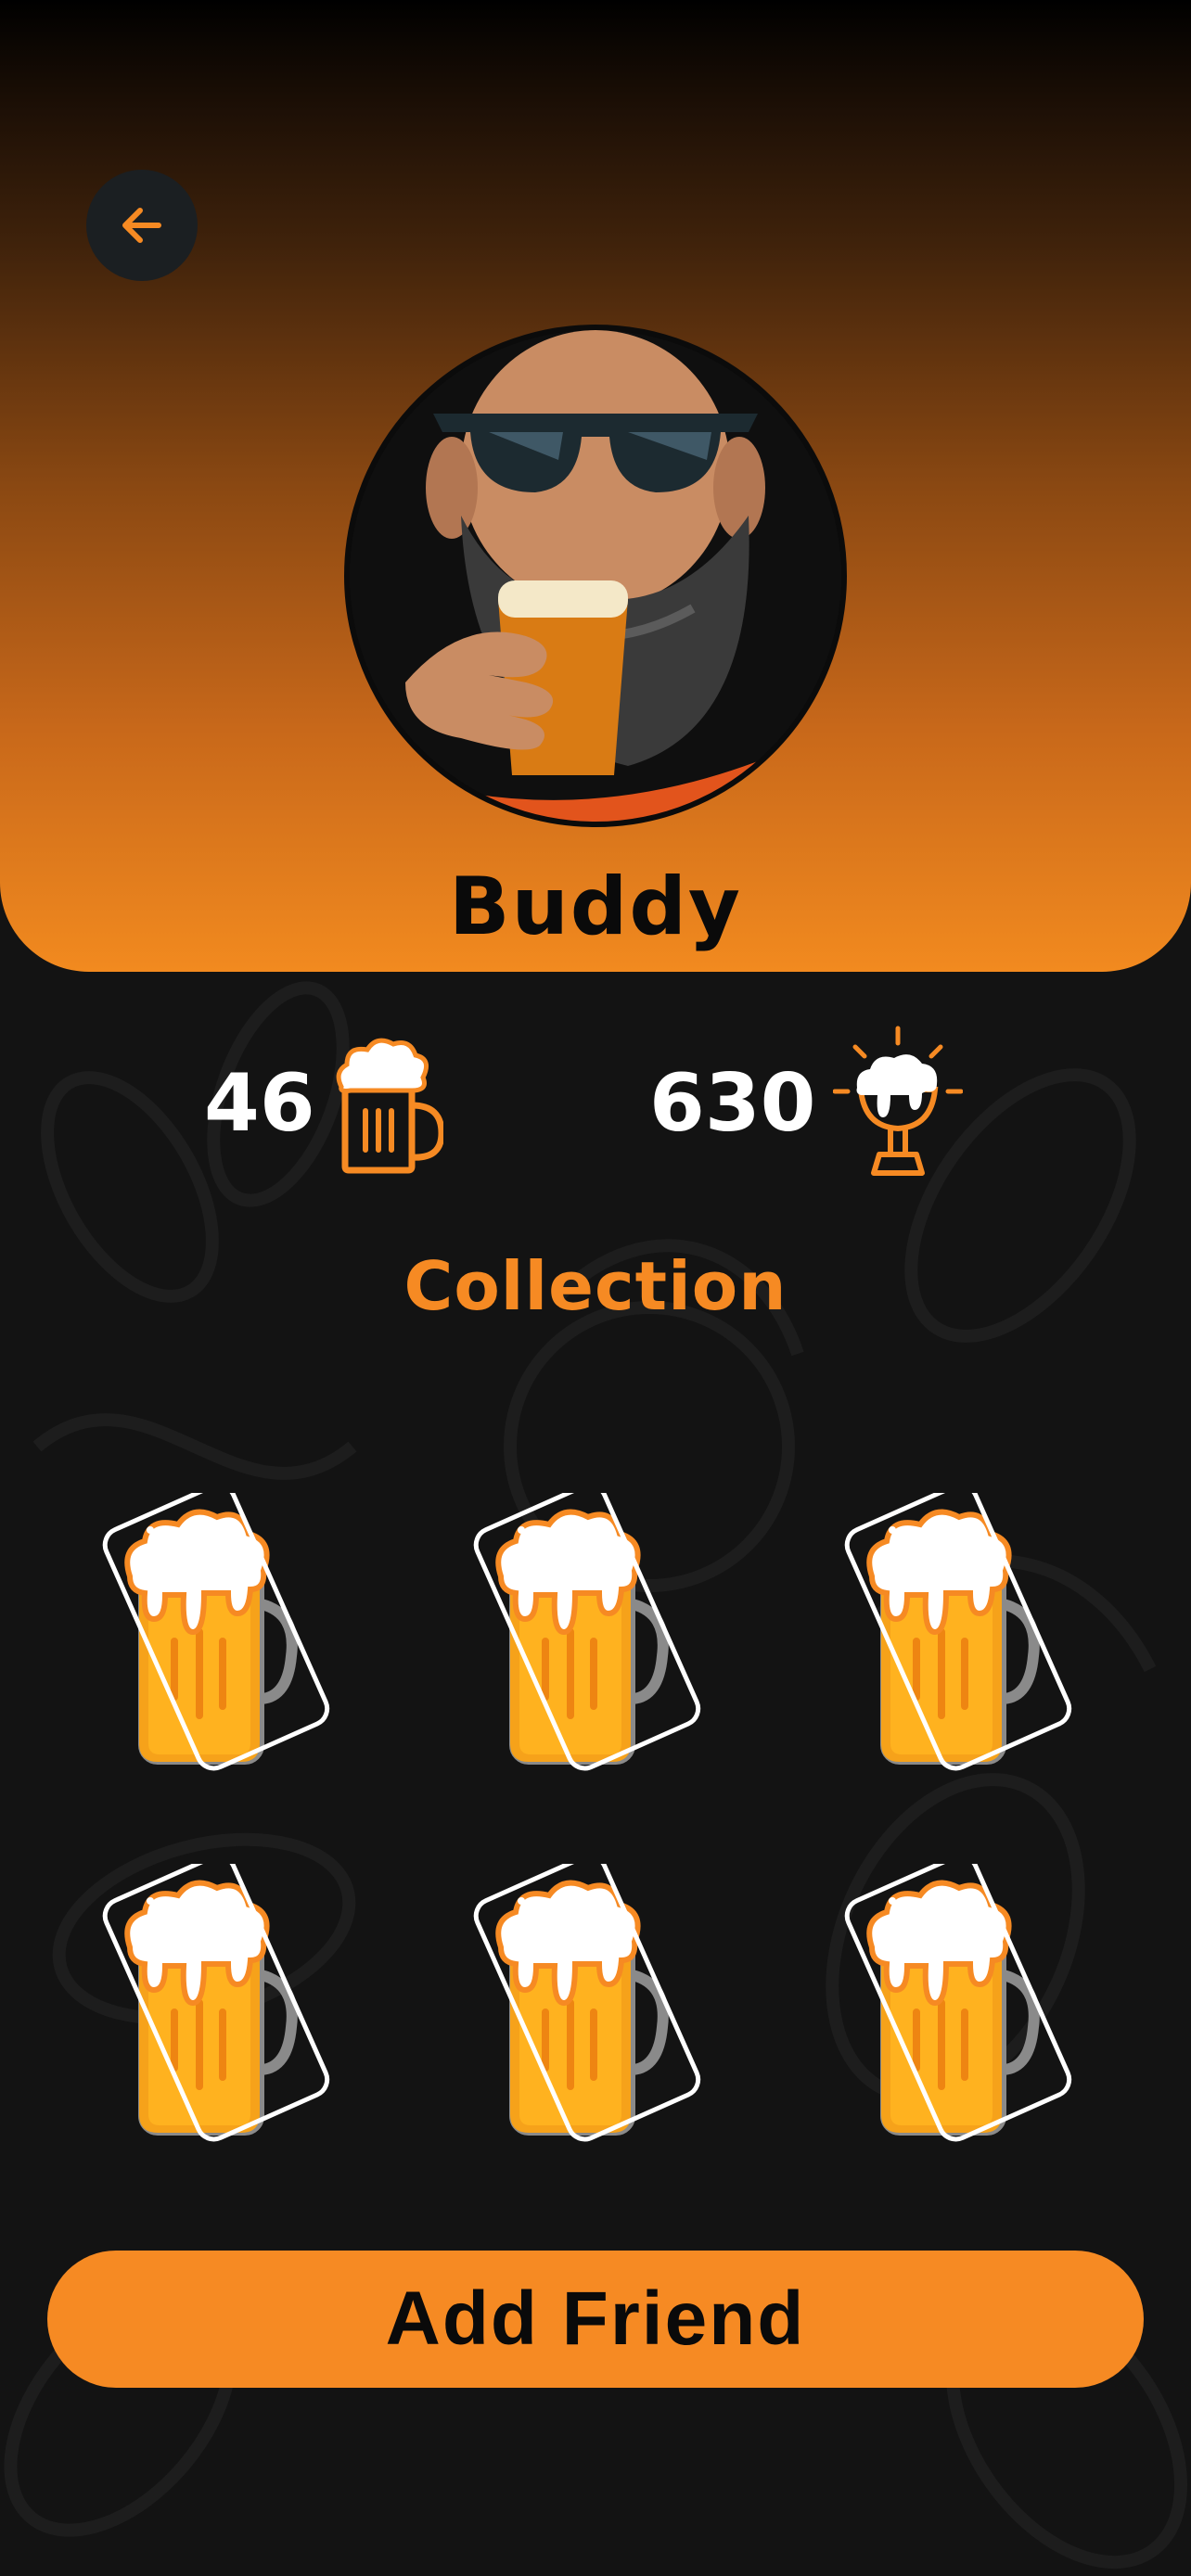  I want to click on add-friend-button: Add Friend, so click(595, 2319).